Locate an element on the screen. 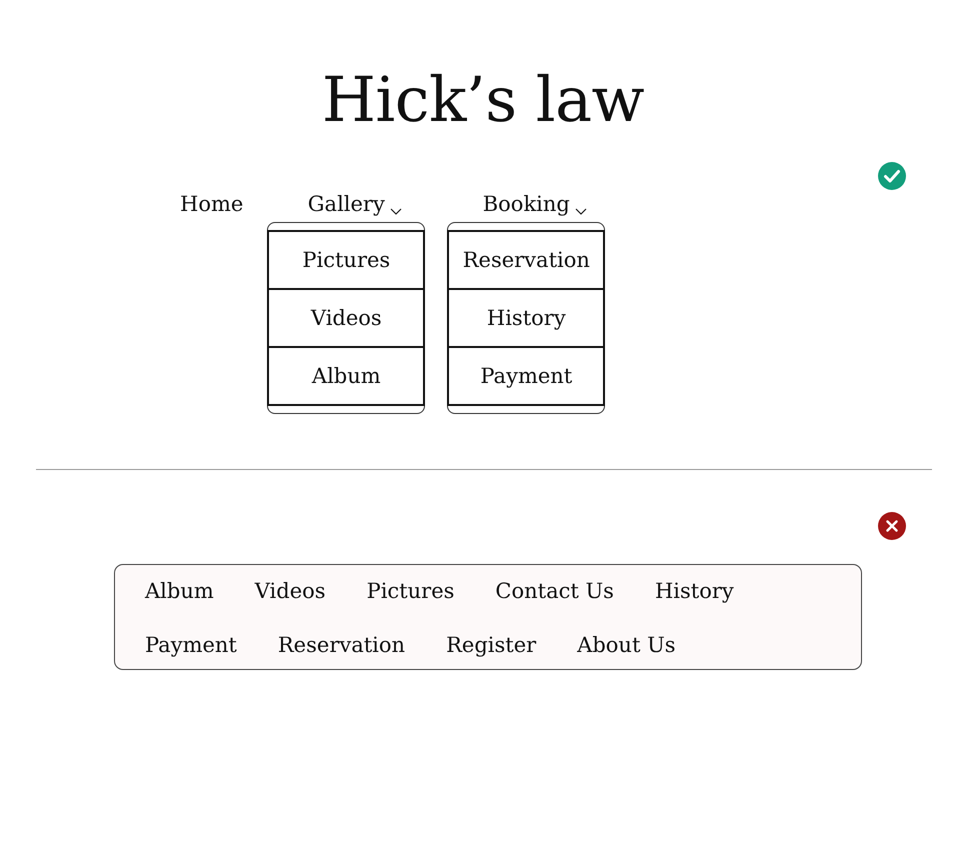 The width and height of the screenshot is (966, 848). dropdown-item: Videos is located at coordinates (346, 317).